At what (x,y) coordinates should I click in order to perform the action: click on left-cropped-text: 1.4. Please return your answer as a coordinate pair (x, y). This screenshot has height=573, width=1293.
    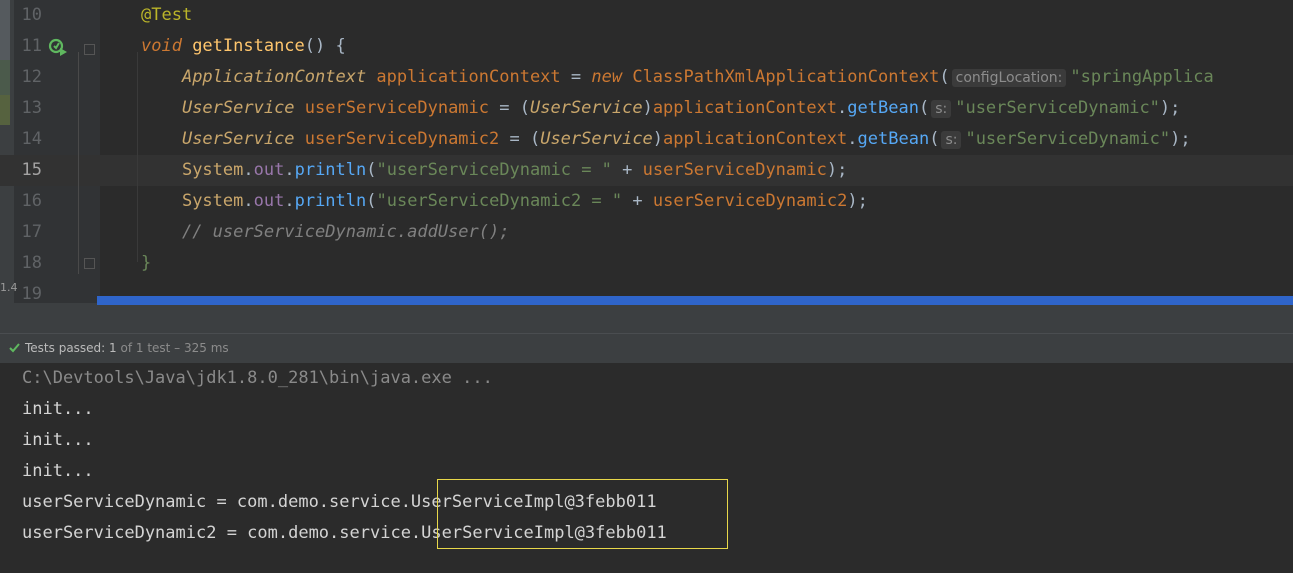
    Looking at the image, I should click on (9, 287).